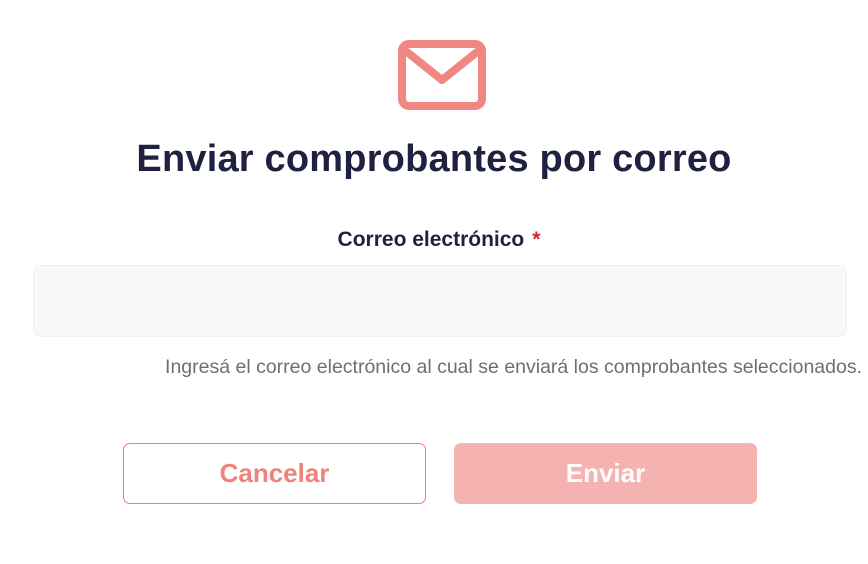 This screenshot has width=868, height=564. I want to click on send-button: Enviar, so click(605, 473).